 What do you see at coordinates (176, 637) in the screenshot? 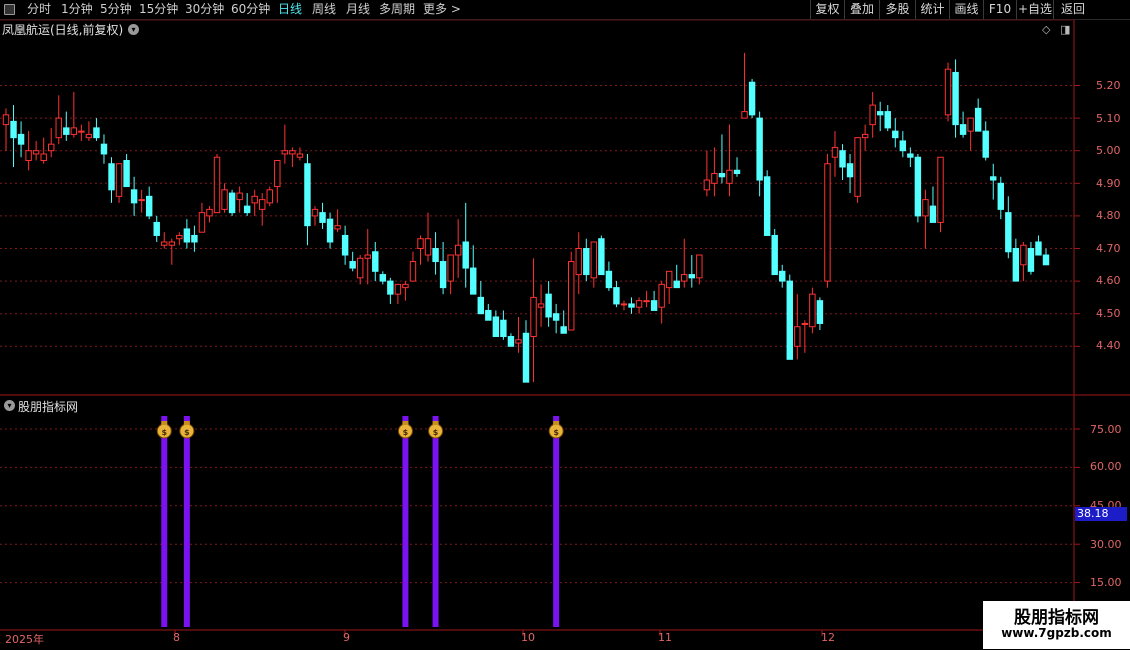
I see `x-axis-label: 8` at bounding box center [176, 637].